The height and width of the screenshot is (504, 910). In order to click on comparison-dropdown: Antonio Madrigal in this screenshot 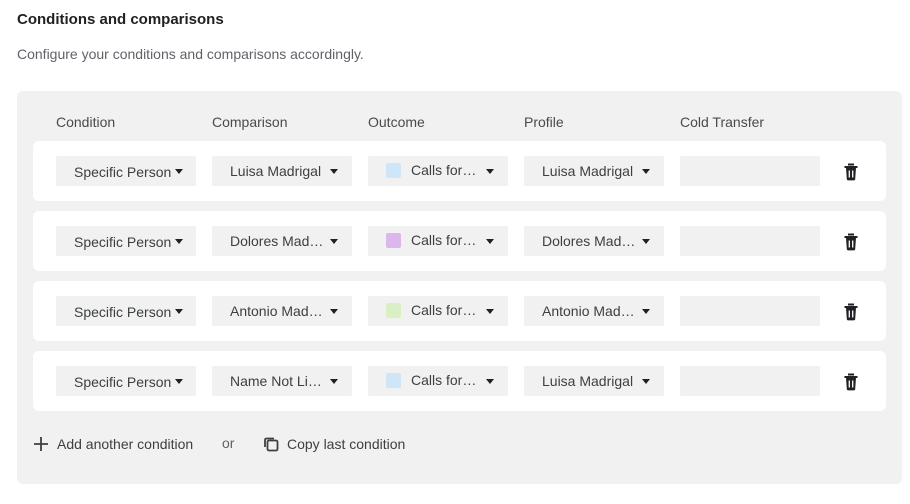, I will do `click(282, 311)`.